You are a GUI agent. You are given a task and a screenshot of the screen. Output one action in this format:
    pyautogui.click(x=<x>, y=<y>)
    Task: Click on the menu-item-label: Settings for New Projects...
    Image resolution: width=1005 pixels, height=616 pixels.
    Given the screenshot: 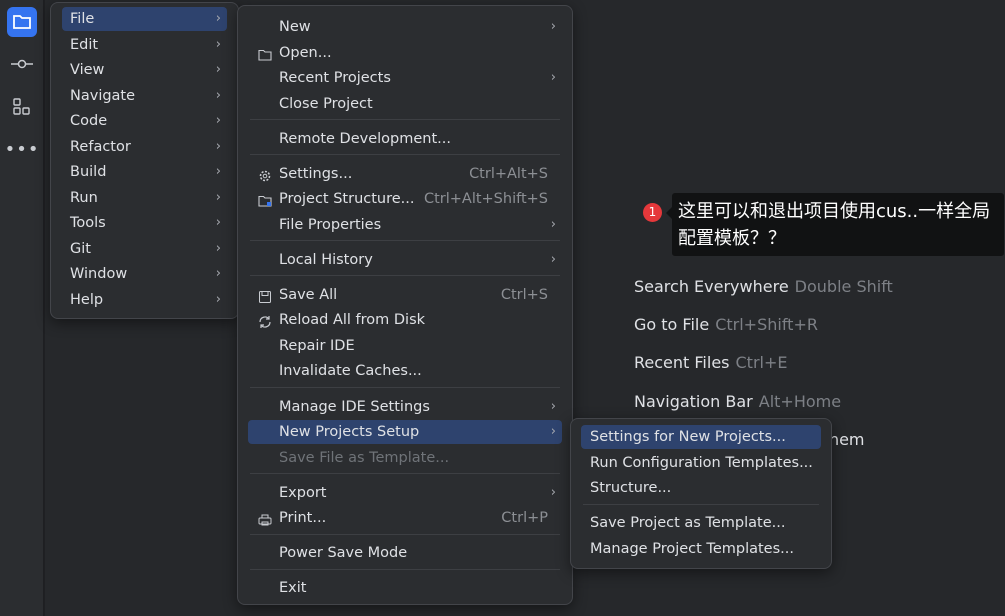 What is the action you would take?
    pyautogui.click(x=688, y=437)
    